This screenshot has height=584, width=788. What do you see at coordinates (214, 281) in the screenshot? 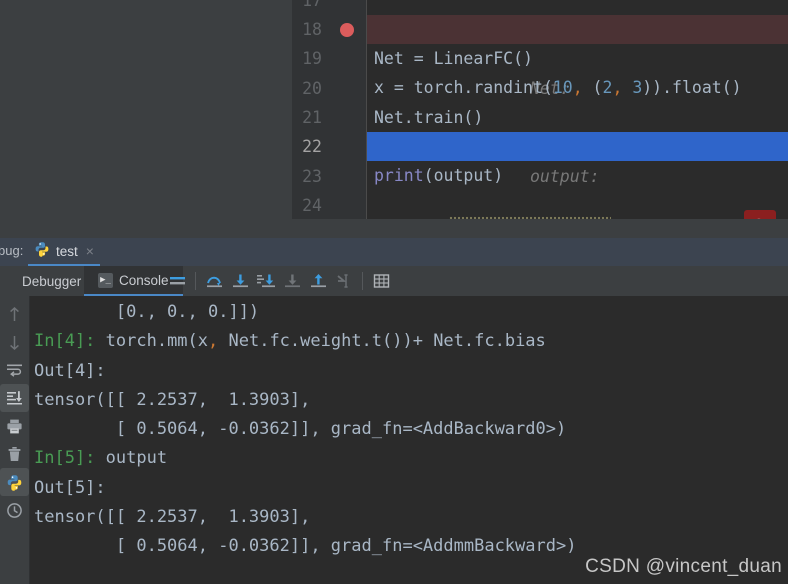
I see `step-over-icon` at bounding box center [214, 281].